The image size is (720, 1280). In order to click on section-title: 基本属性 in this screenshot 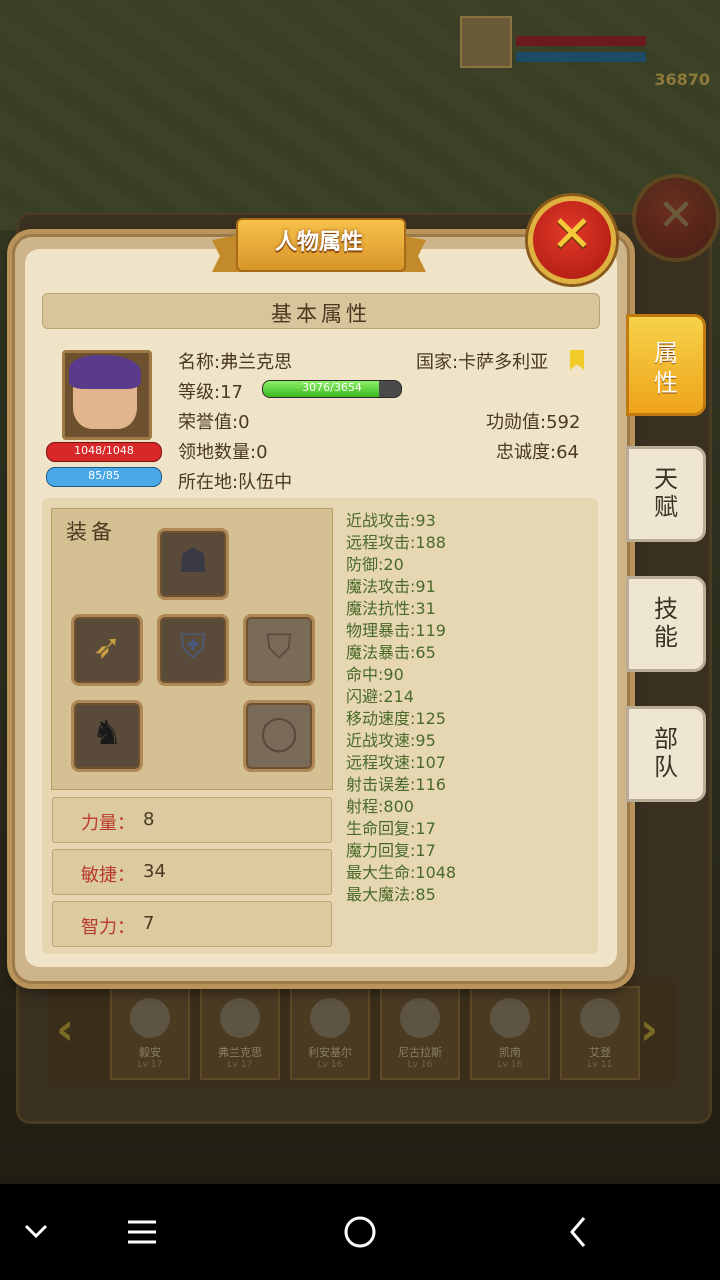, I will do `click(321, 314)`.